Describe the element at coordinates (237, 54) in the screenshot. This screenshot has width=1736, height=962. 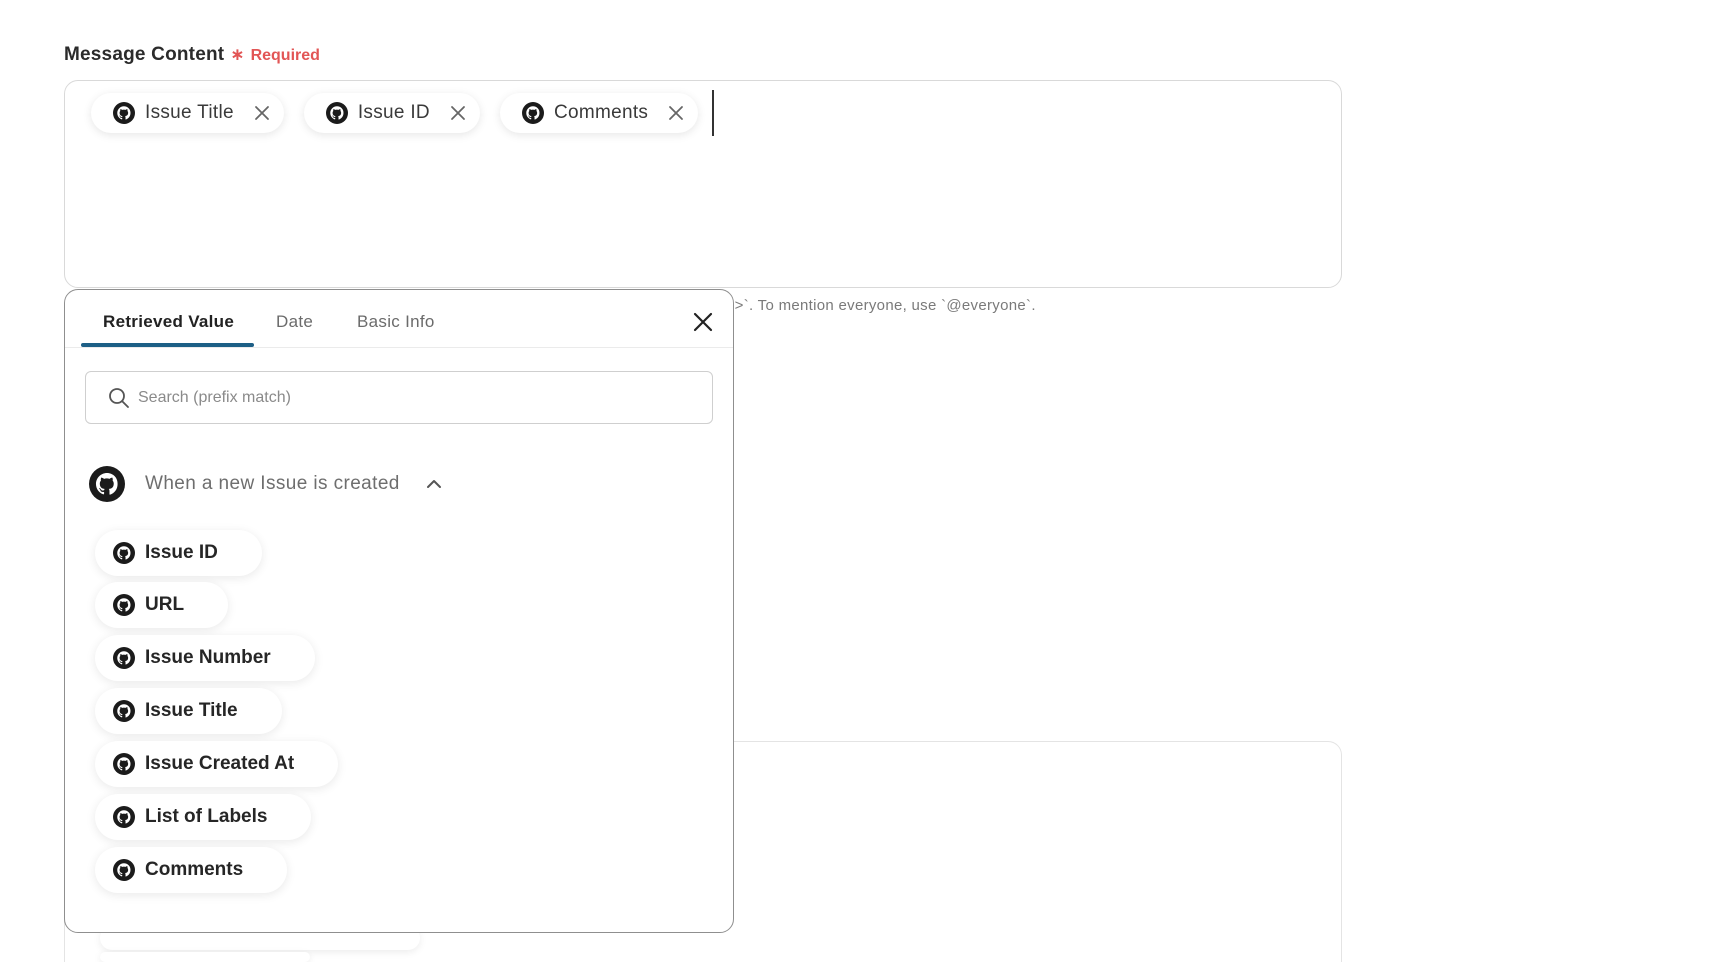
I see `required-asterisk: ∗` at that location.